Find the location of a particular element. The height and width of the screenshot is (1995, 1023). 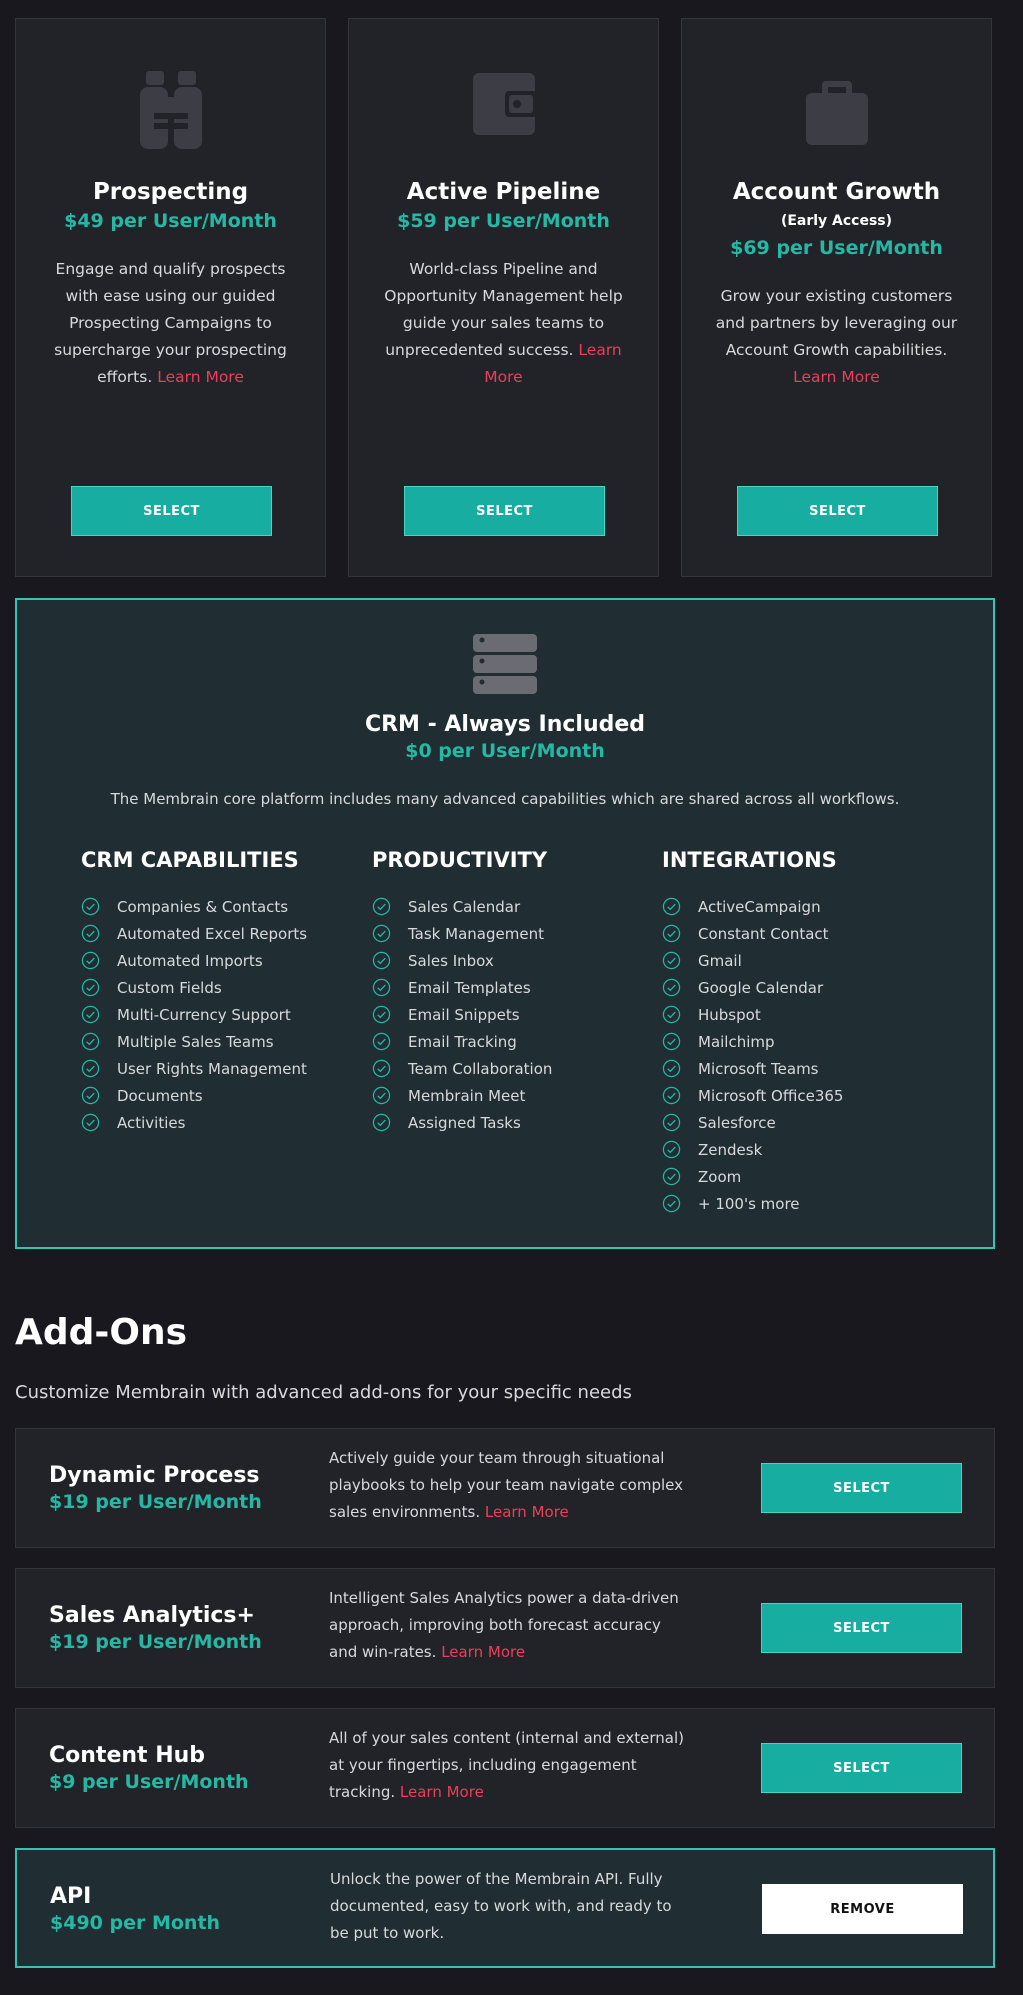

select-account-growth-button: SELECT is located at coordinates (837, 511).